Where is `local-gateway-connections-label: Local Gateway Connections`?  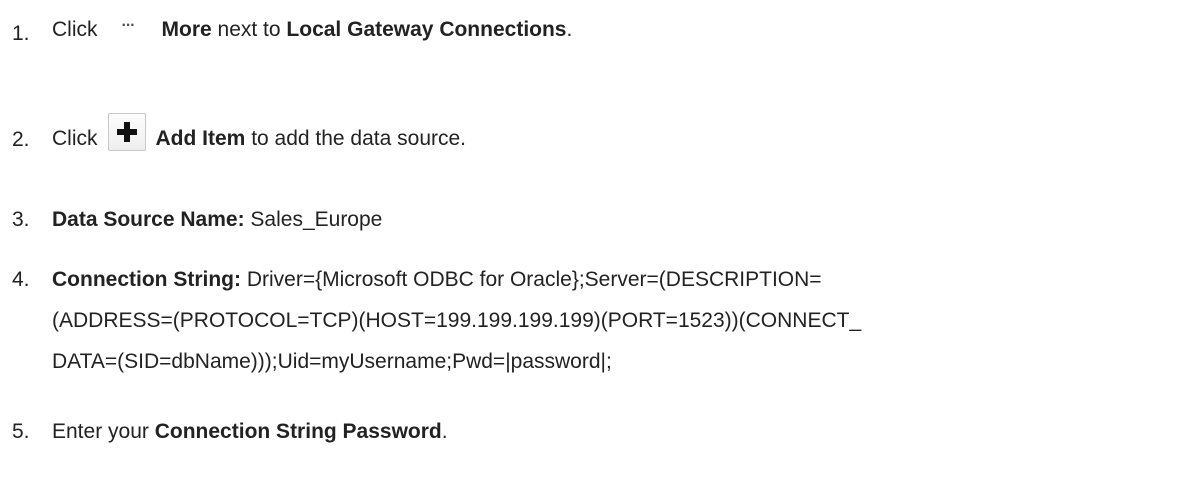
local-gateway-connections-label: Local Gateway Connections is located at coordinates (426, 29).